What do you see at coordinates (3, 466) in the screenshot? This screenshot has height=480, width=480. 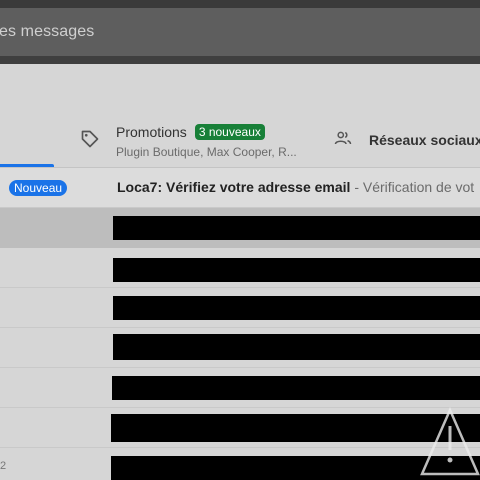 I see `email-date: 2` at bounding box center [3, 466].